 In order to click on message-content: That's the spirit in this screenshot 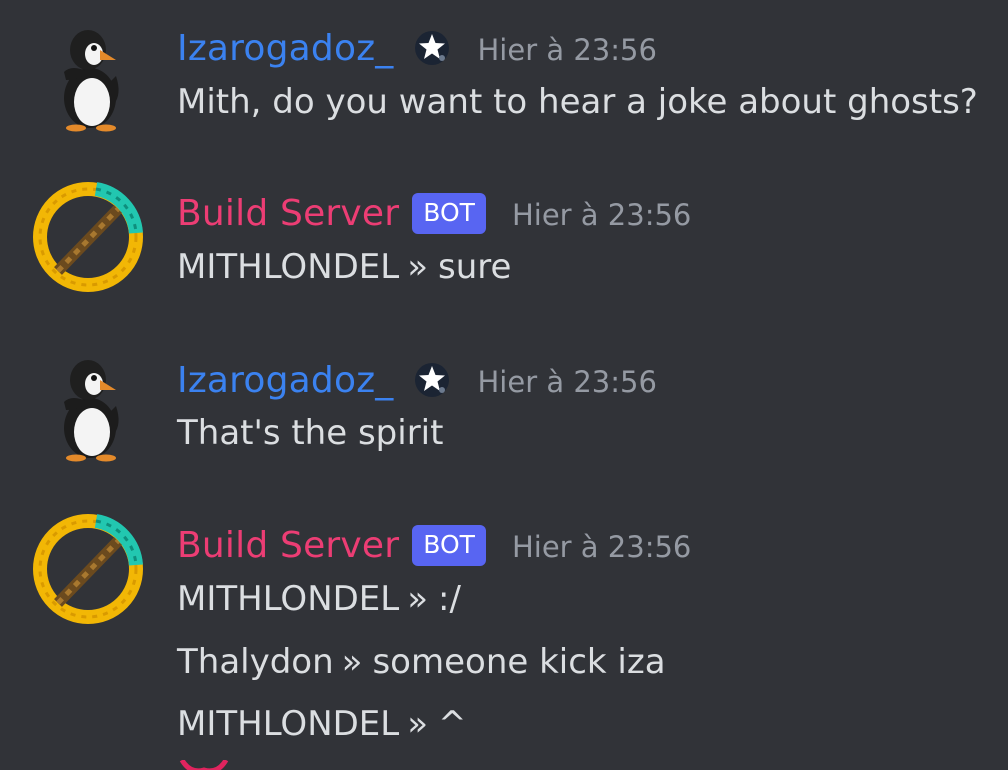, I will do `click(310, 433)`.